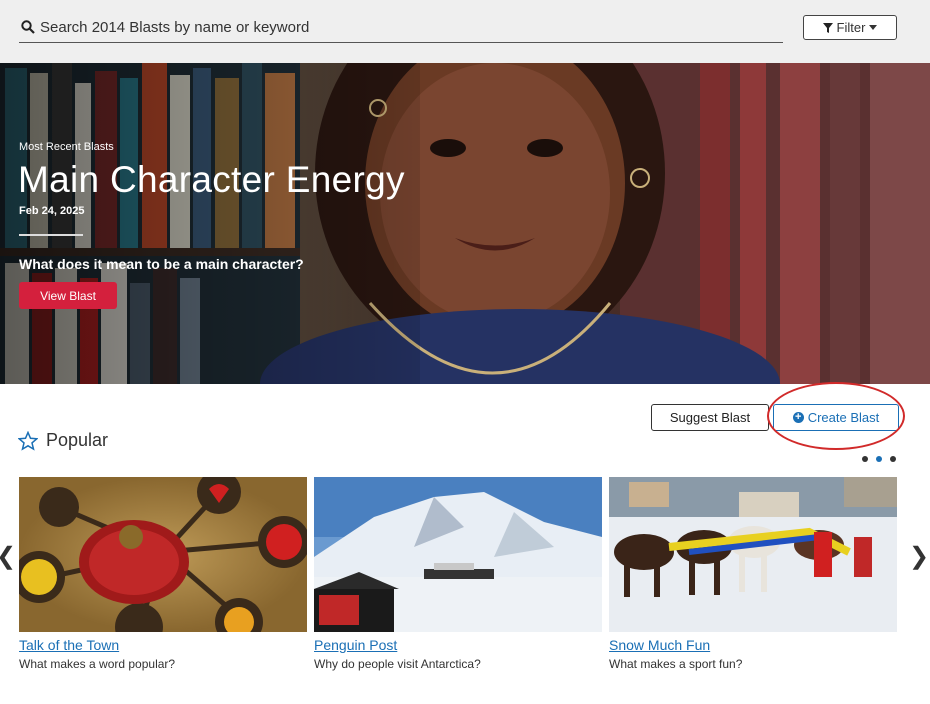 The height and width of the screenshot is (704, 930). I want to click on star-icon, so click(28, 440).